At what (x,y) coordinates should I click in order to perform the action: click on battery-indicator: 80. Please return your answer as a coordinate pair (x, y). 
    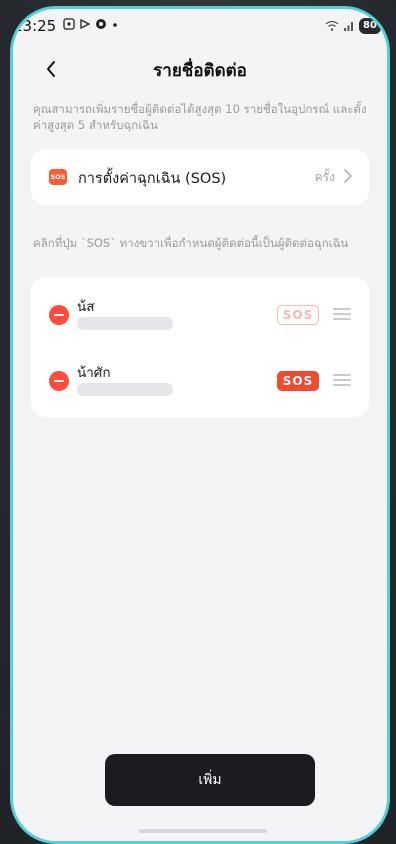
    Looking at the image, I should click on (370, 26).